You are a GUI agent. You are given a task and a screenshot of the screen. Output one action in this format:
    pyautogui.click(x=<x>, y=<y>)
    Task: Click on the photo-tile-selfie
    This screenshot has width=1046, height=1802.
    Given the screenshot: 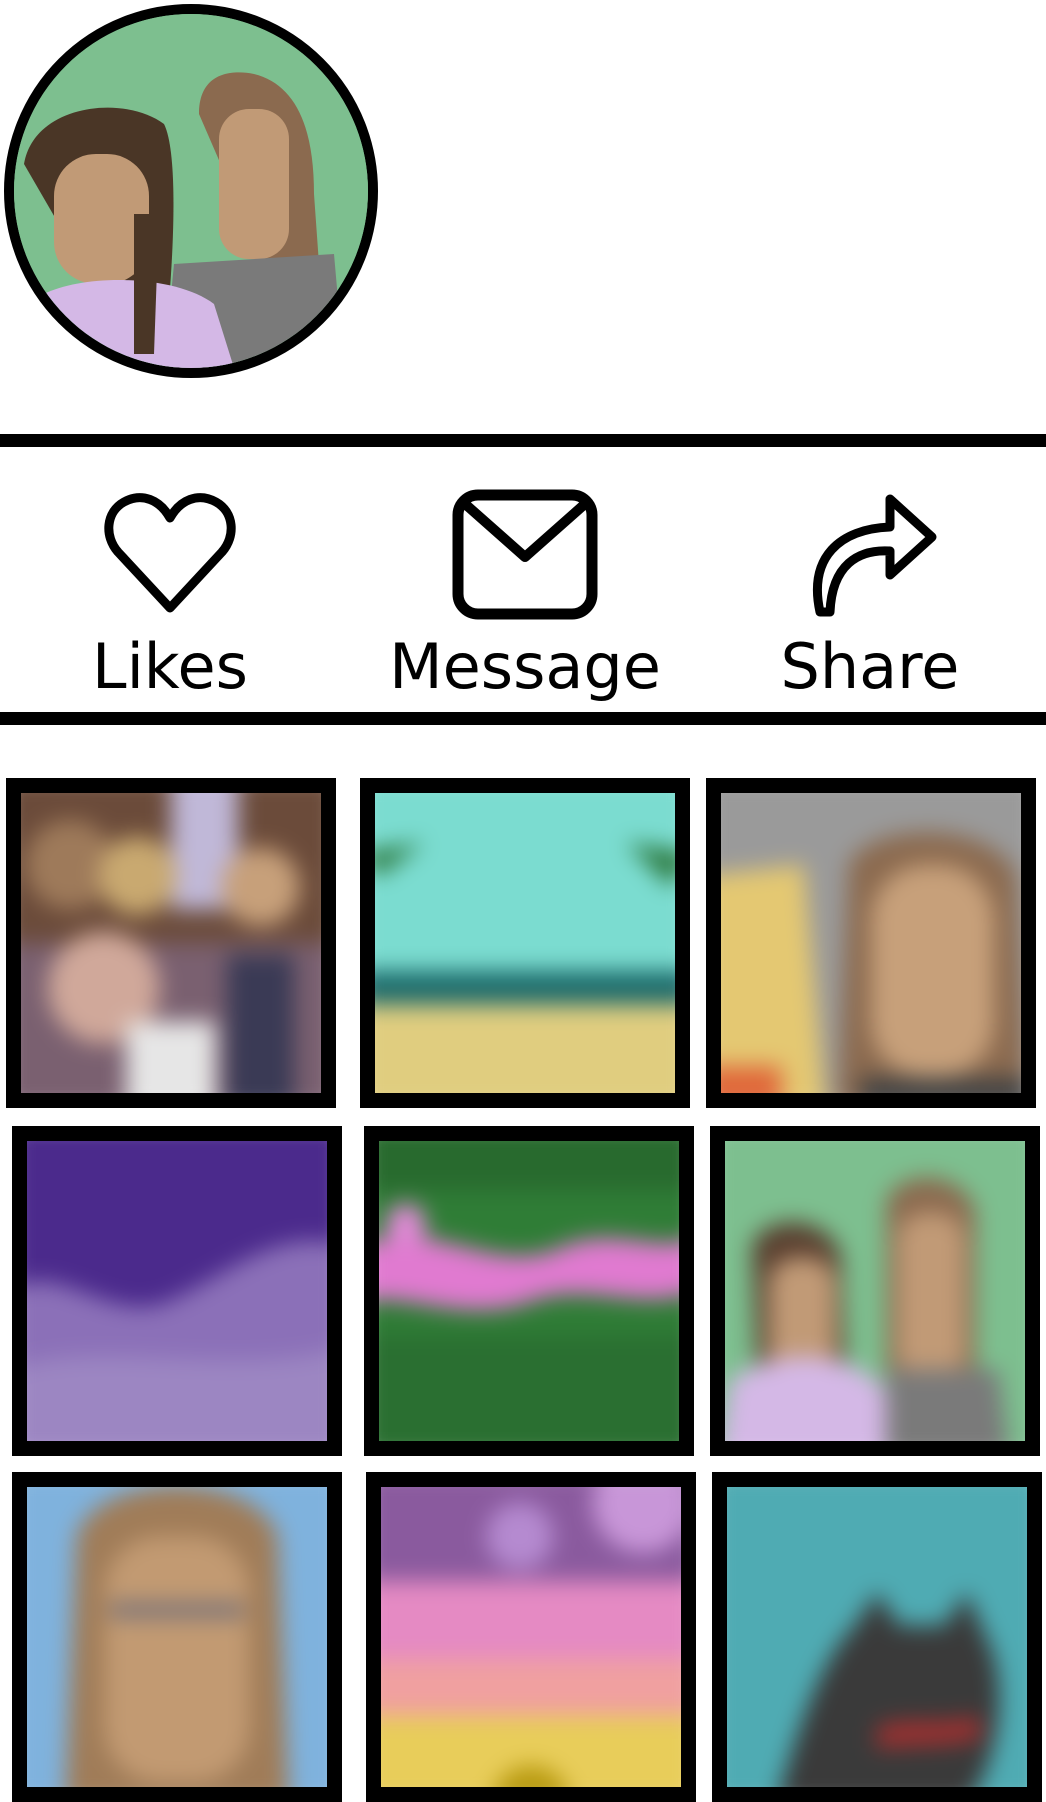 What is the action you would take?
    pyautogui.click(x=871, y=943)
    